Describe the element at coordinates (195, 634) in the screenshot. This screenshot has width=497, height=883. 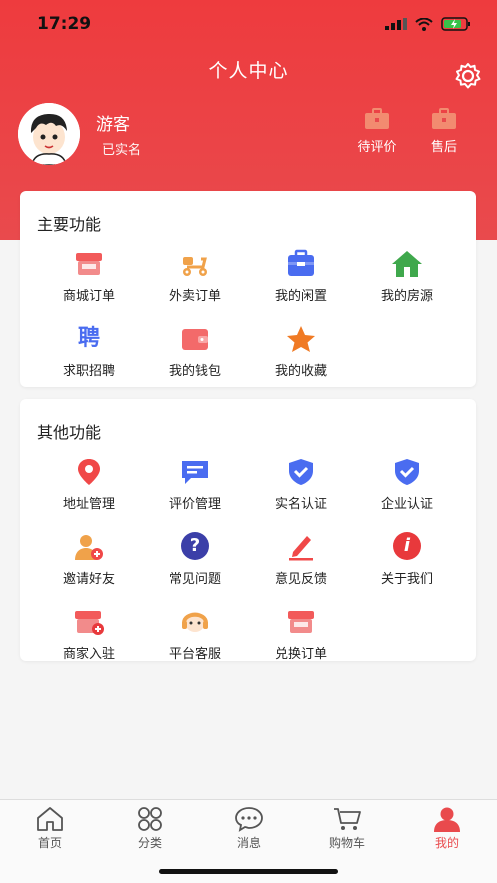
I see `customer-service-item: 平台客服` at that location.